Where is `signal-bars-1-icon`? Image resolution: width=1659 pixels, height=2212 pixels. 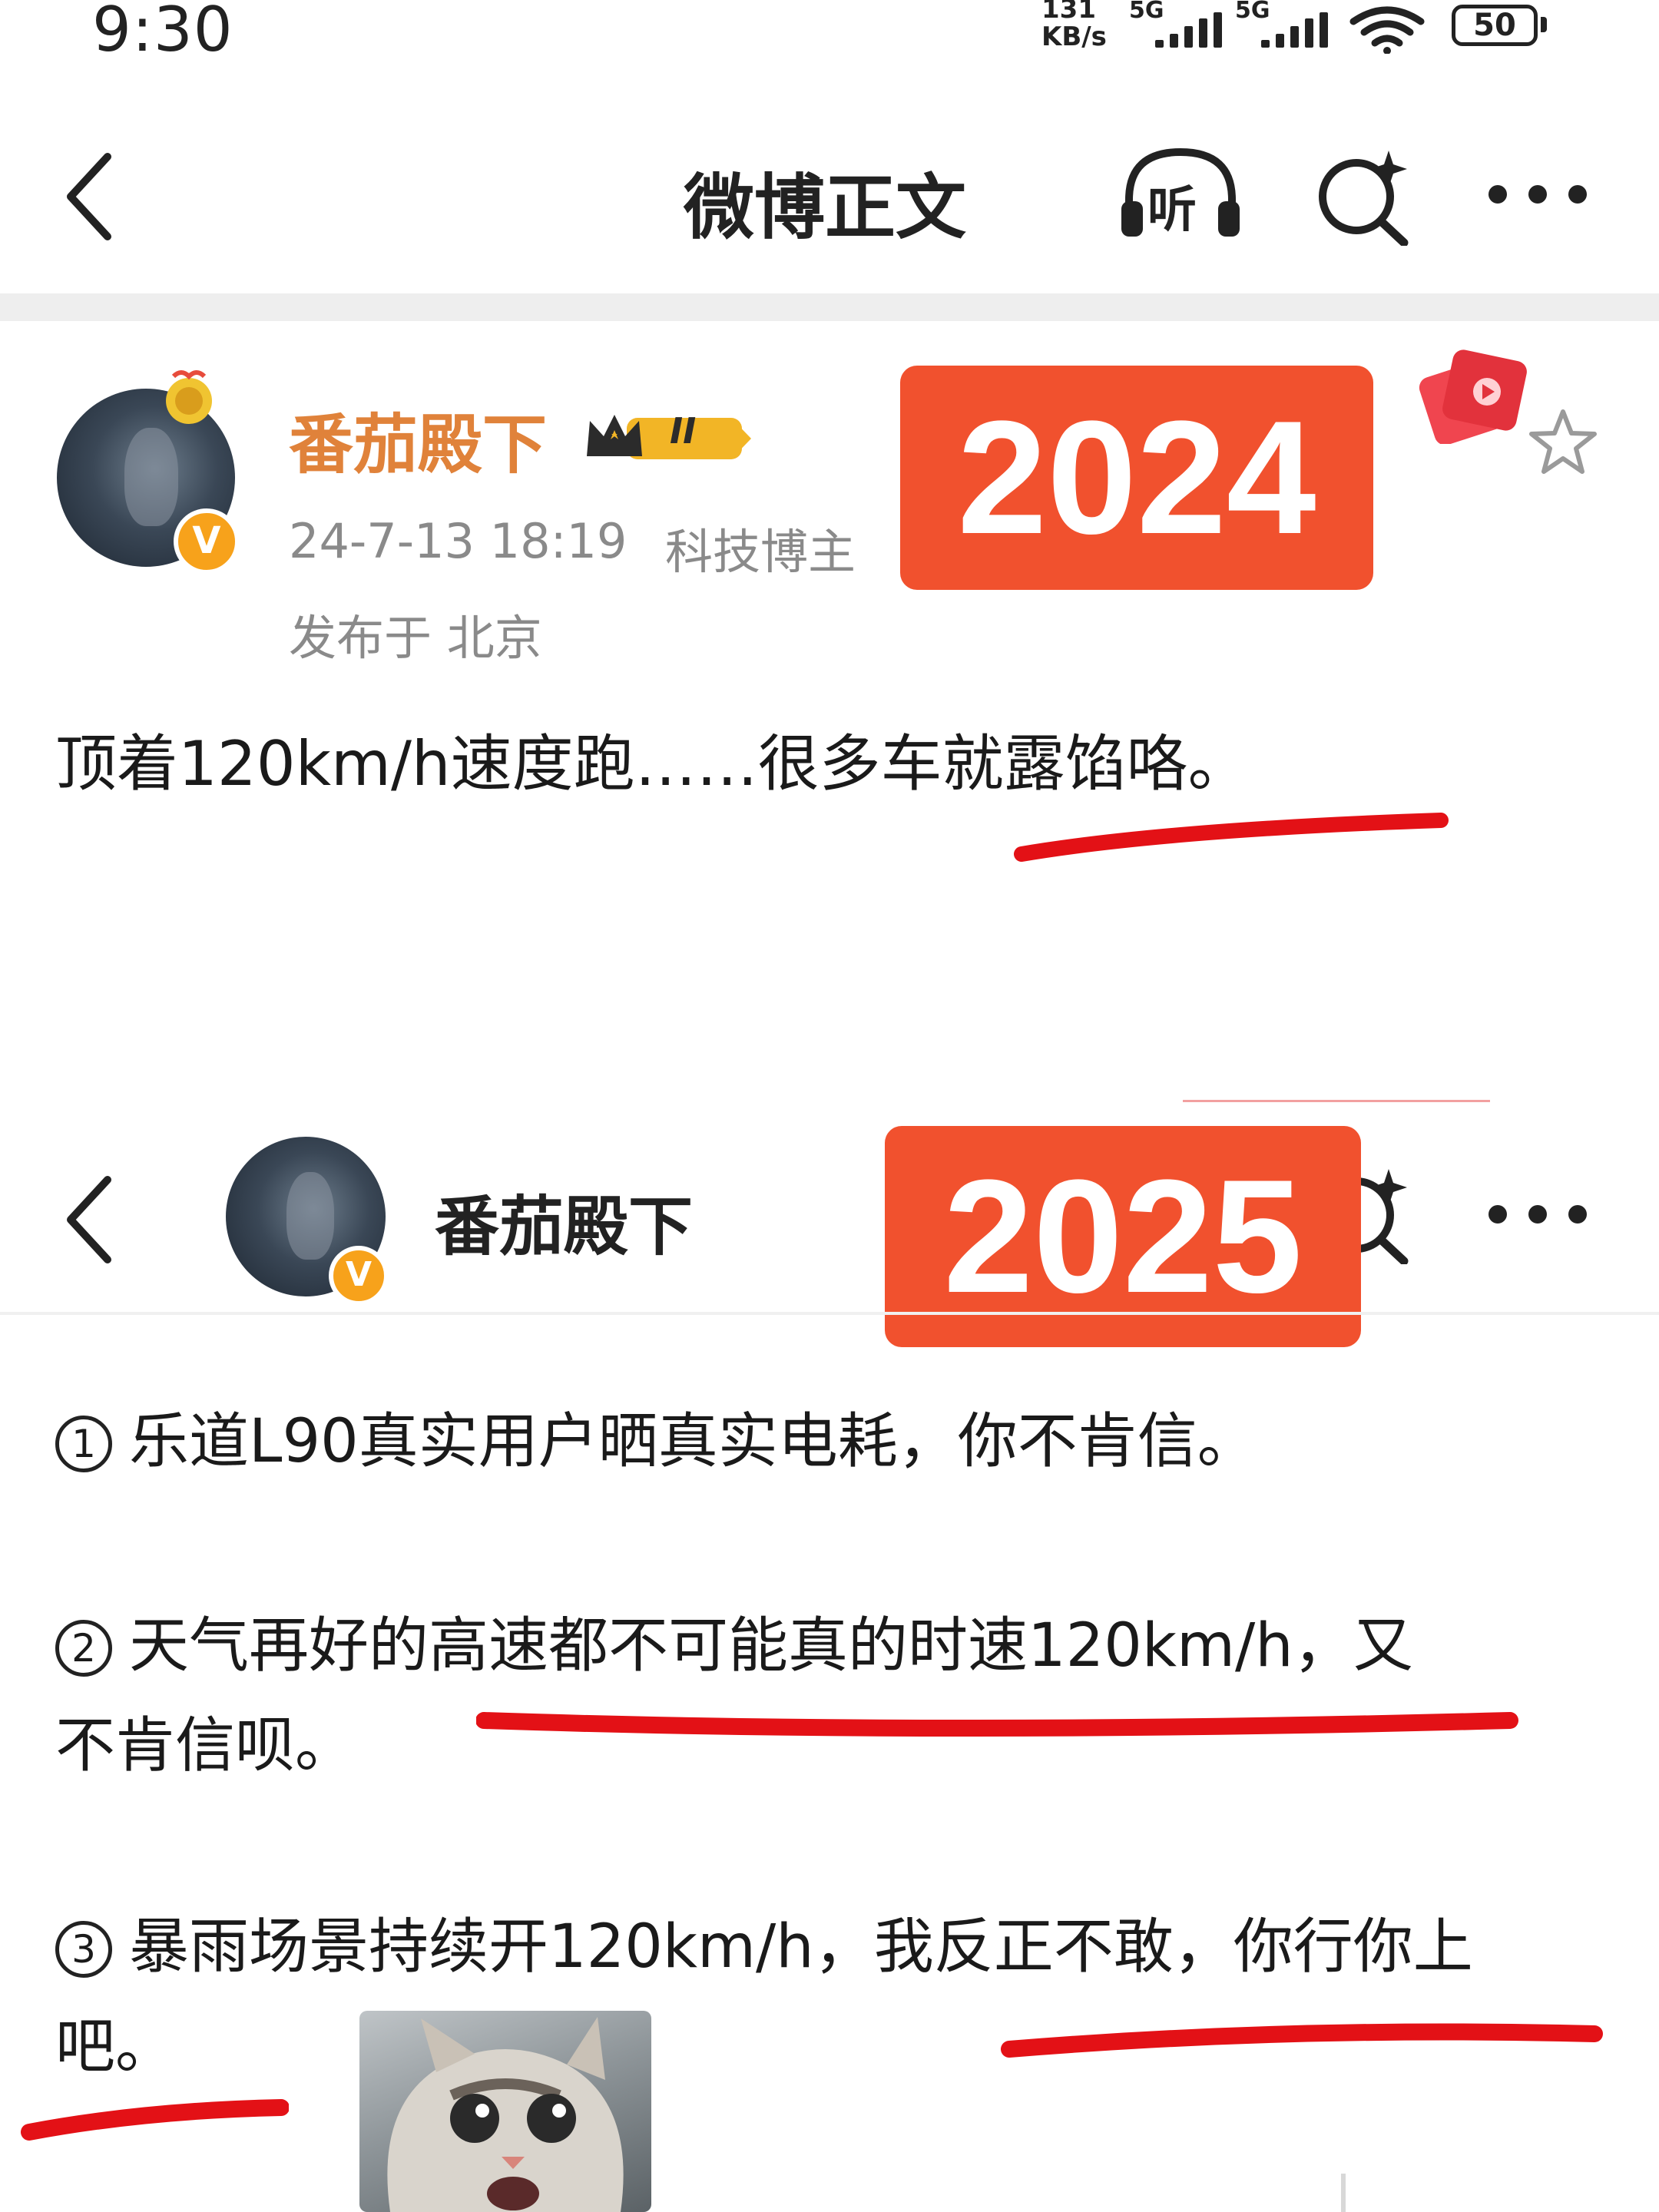 signal-bars-1-icon is located at coordinates (1188, 30).